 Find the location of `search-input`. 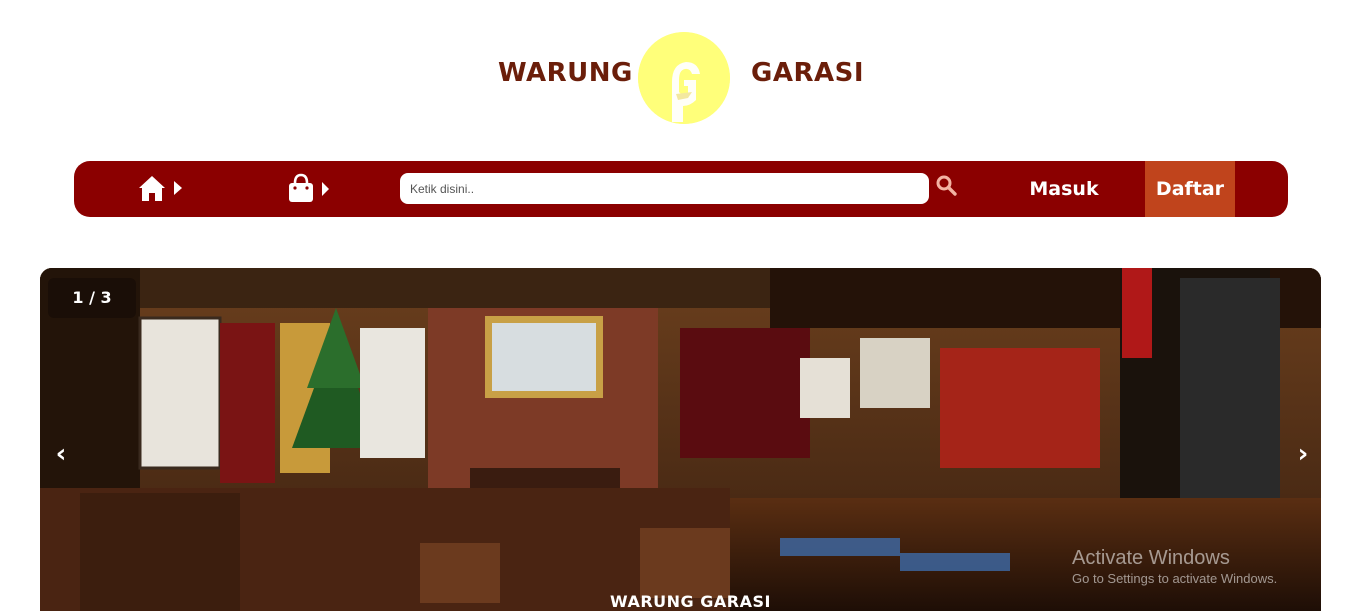

search-input is located at coordinates (664, 188).